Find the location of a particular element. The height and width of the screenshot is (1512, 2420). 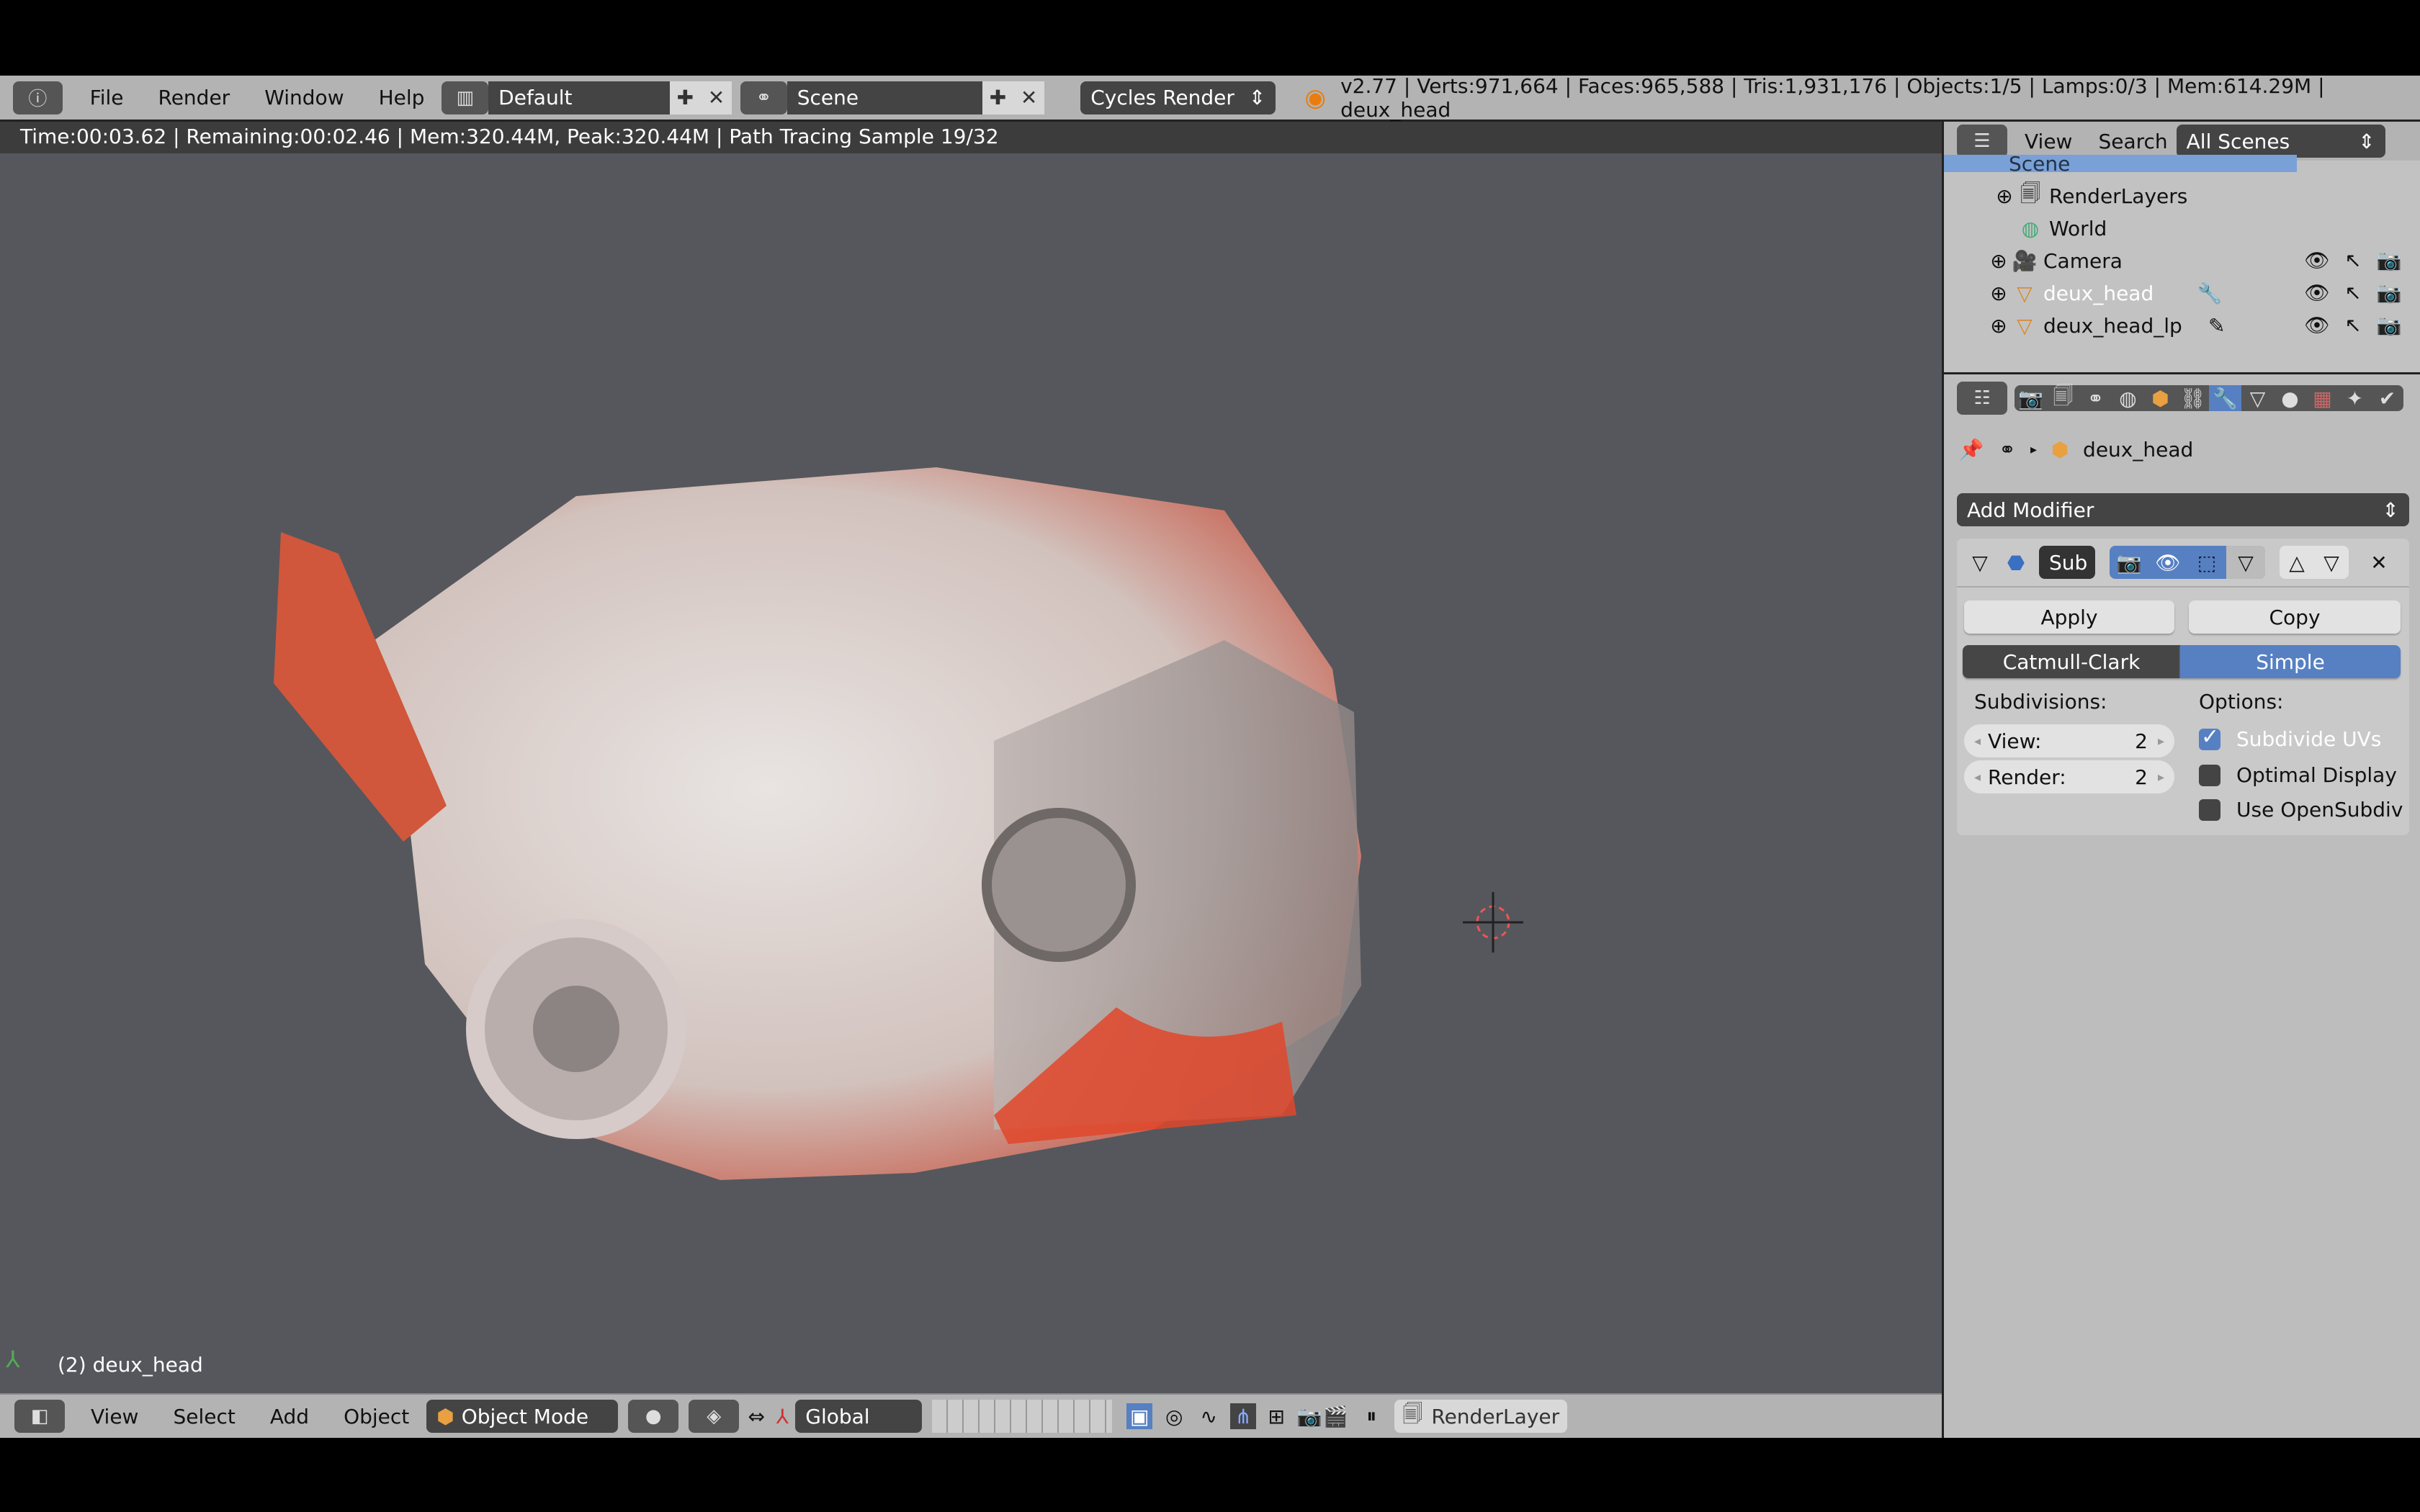

tab-constraints-icon: ⛓ is located at coordinates (2193, 398).